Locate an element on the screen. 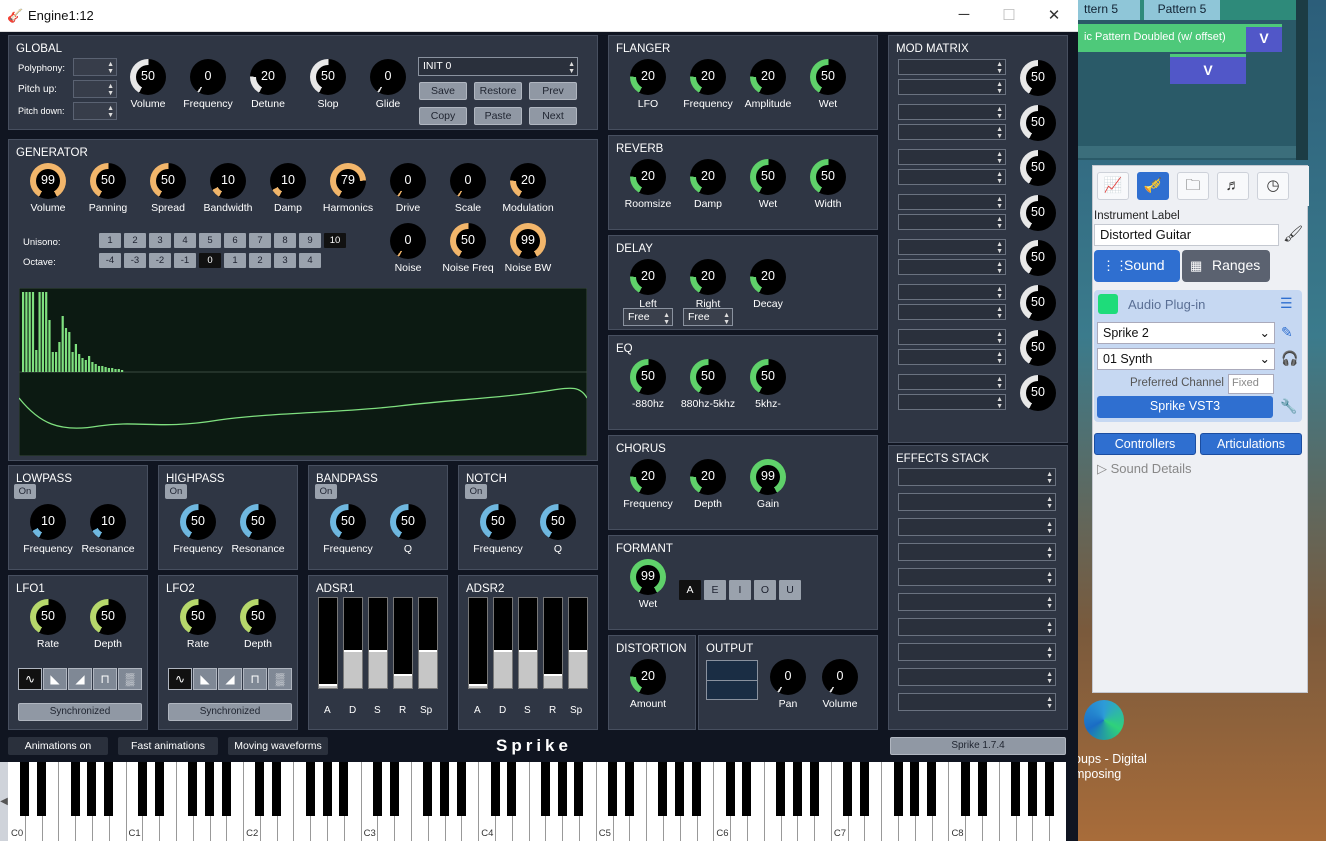  version-button: Sprike 1.7.4 is located at coordinates (978, 746).